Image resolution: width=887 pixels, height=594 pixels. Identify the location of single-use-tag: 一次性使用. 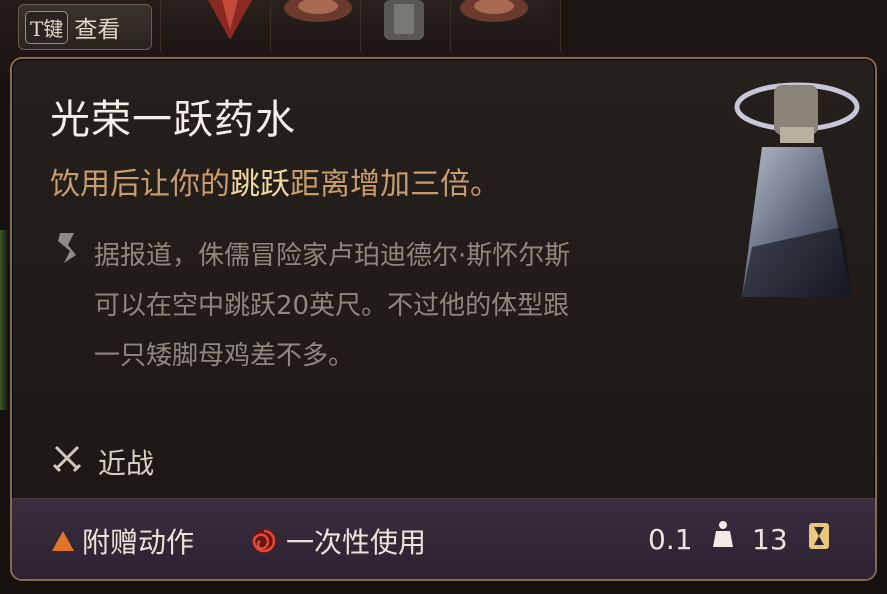
(338, 541).